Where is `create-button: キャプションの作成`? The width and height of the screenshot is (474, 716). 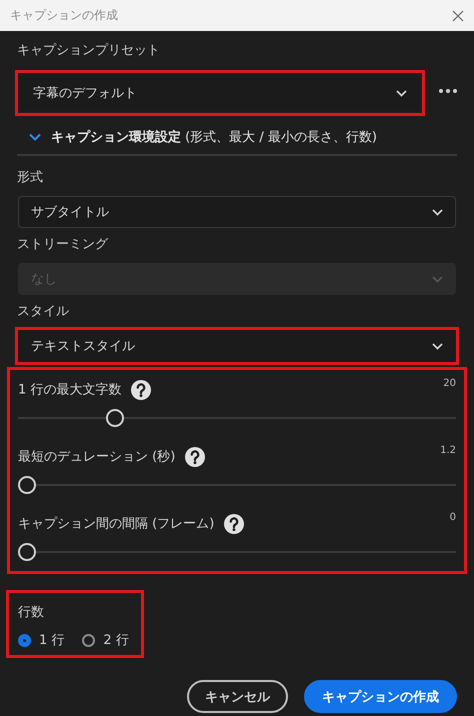 create-button: キャプションの作成 is located at coordinates (380, 696).